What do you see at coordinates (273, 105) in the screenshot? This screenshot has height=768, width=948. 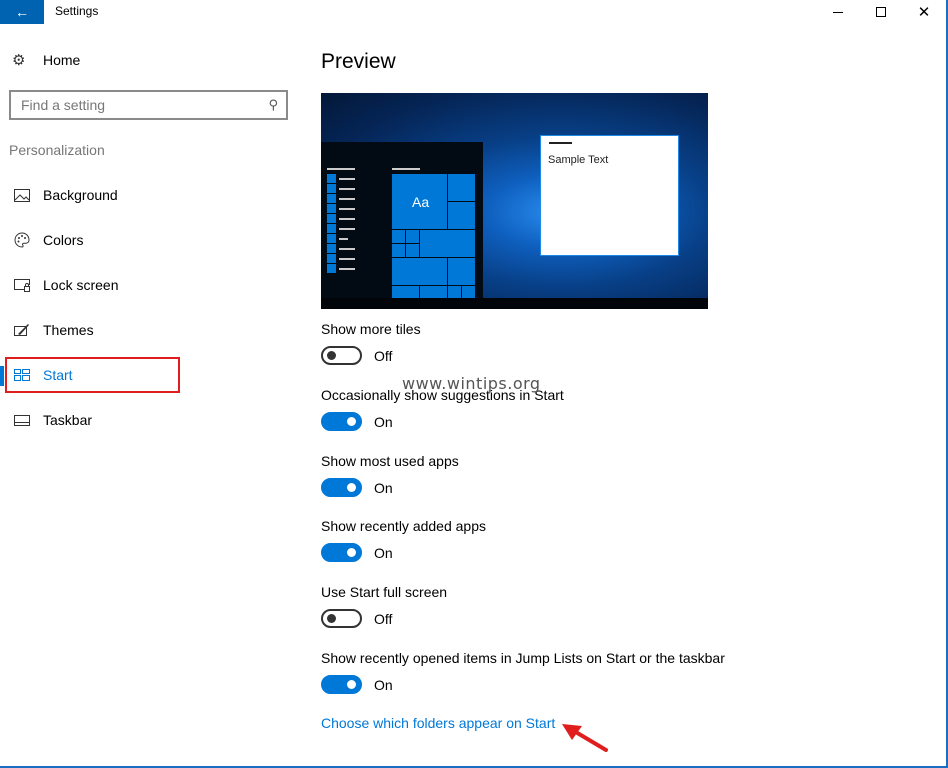 I see `search-icon: ⚲` at bounding box center [273, 105].